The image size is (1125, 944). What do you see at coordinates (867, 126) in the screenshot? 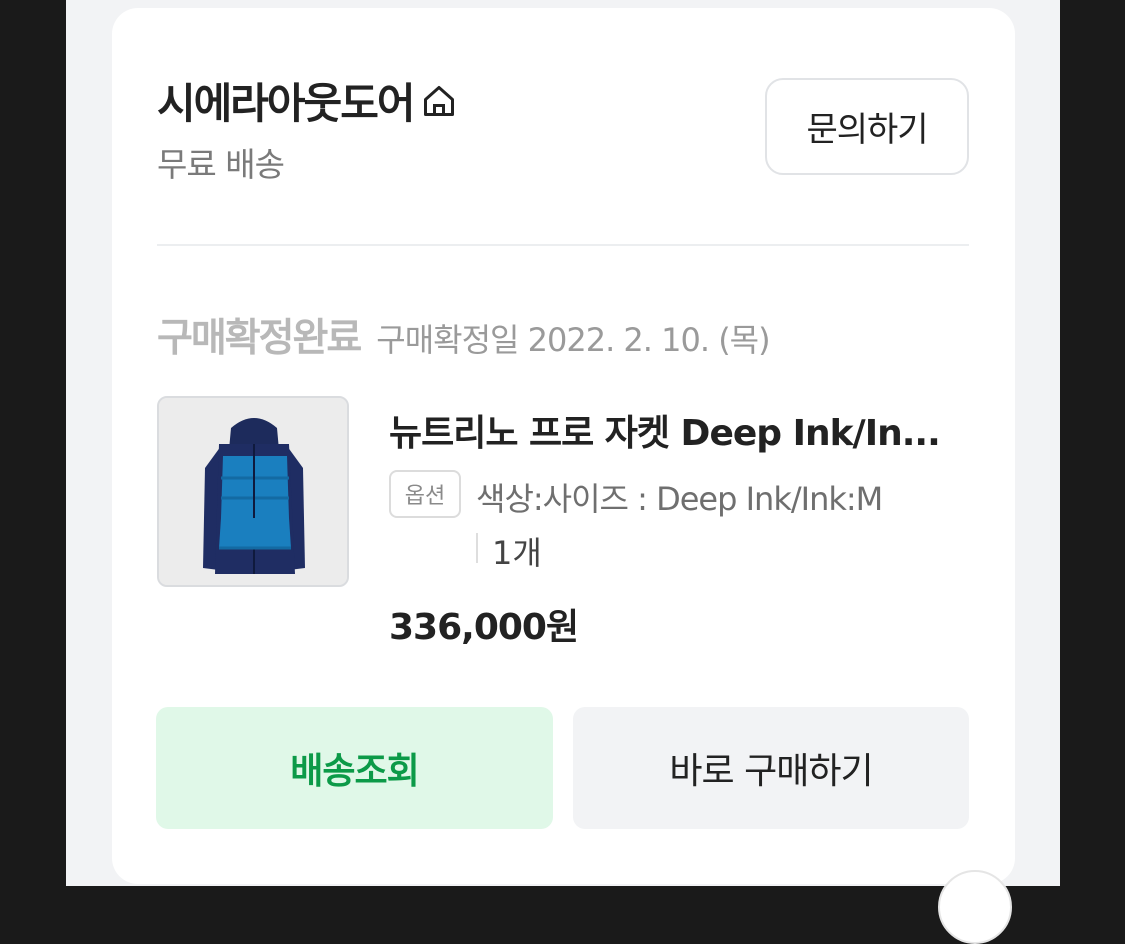
I see `inquiry-button: 문의하기` at bounding box center [867, 126].